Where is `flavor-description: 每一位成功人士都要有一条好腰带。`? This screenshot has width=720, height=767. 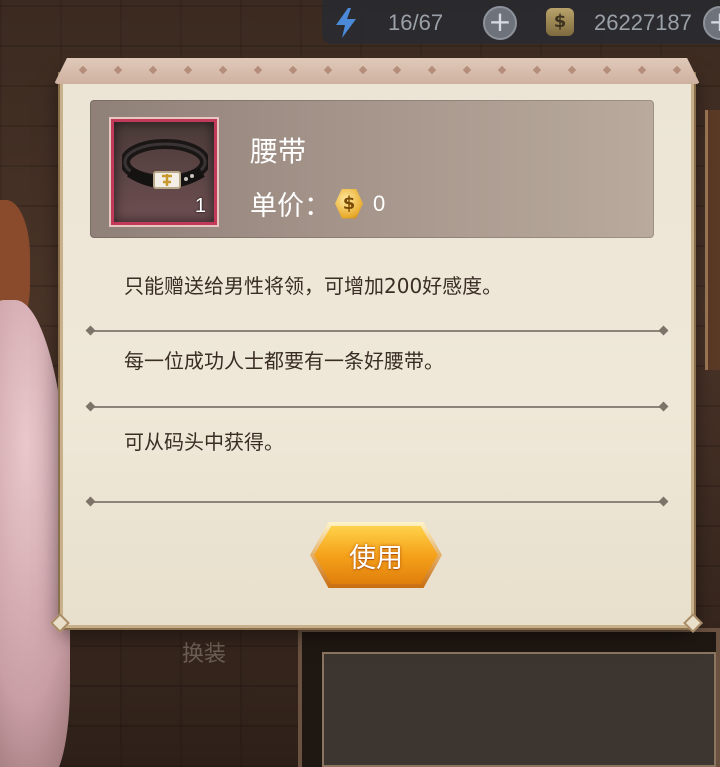
flavor-description: 每一位成功人士都要有一条好腰带。 is located at coordinates (284, 361).